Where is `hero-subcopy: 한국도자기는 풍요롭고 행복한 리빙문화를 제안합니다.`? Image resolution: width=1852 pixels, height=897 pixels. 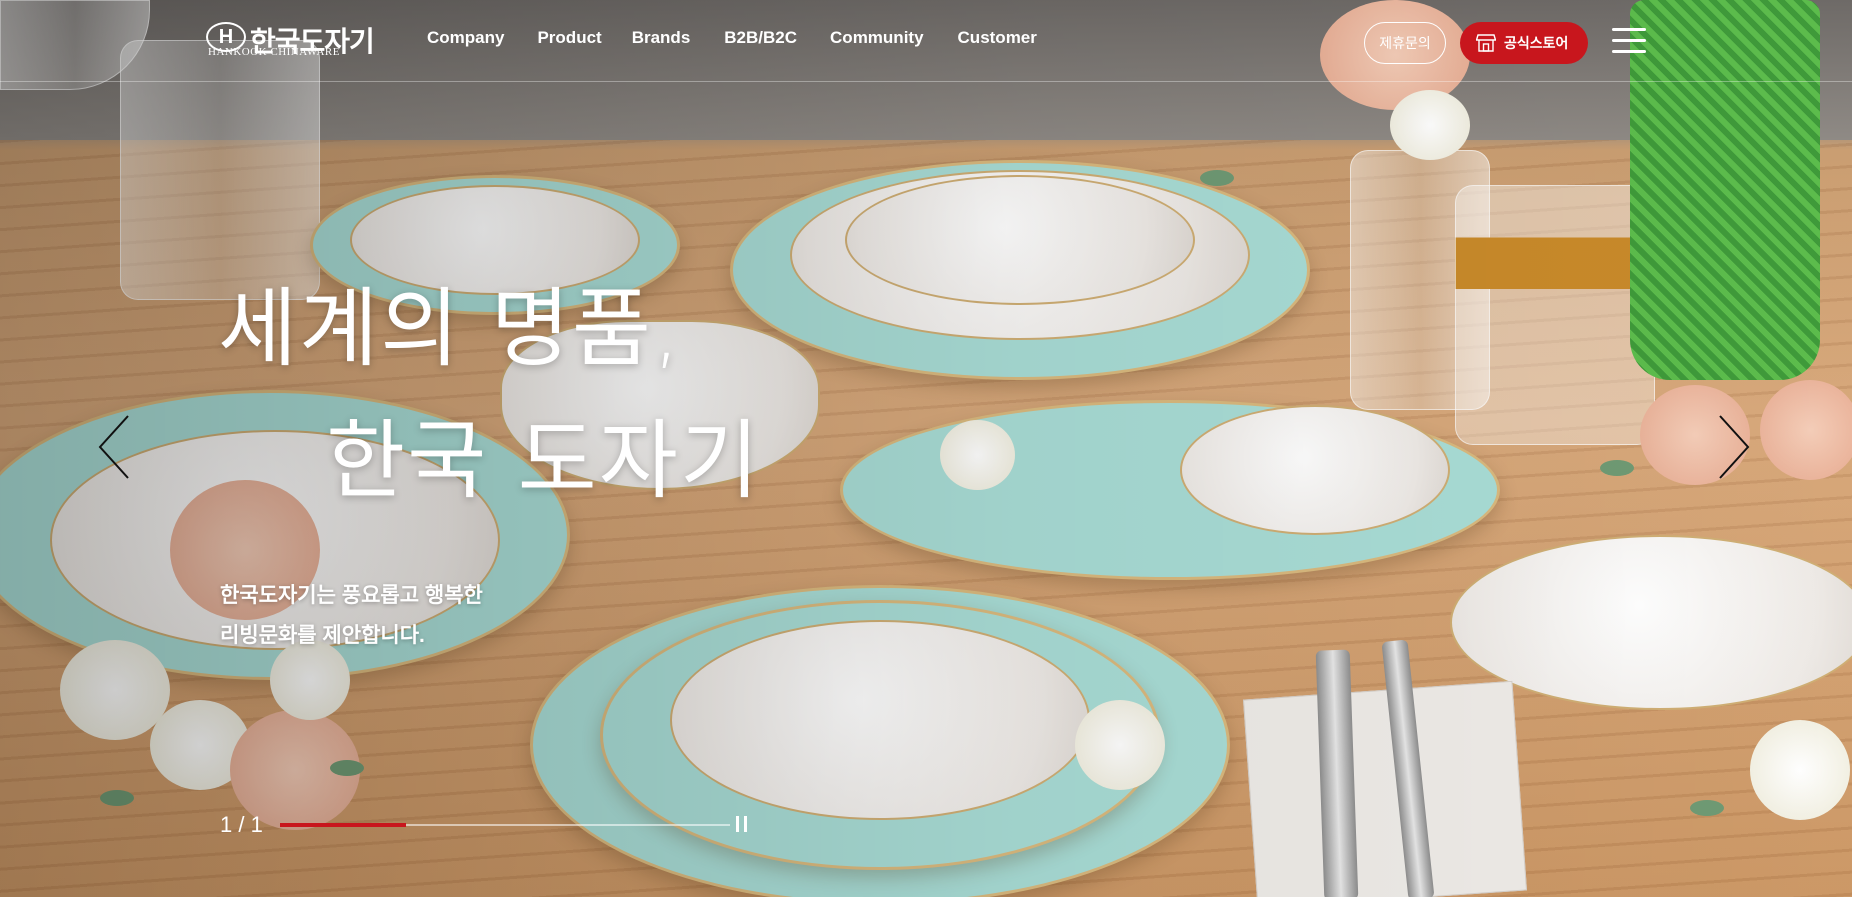 hero-subcopy: 한국도자기는 풍요롭고 행복한 리빙문화를 제안합니다. is located at coordinates (351, 616).